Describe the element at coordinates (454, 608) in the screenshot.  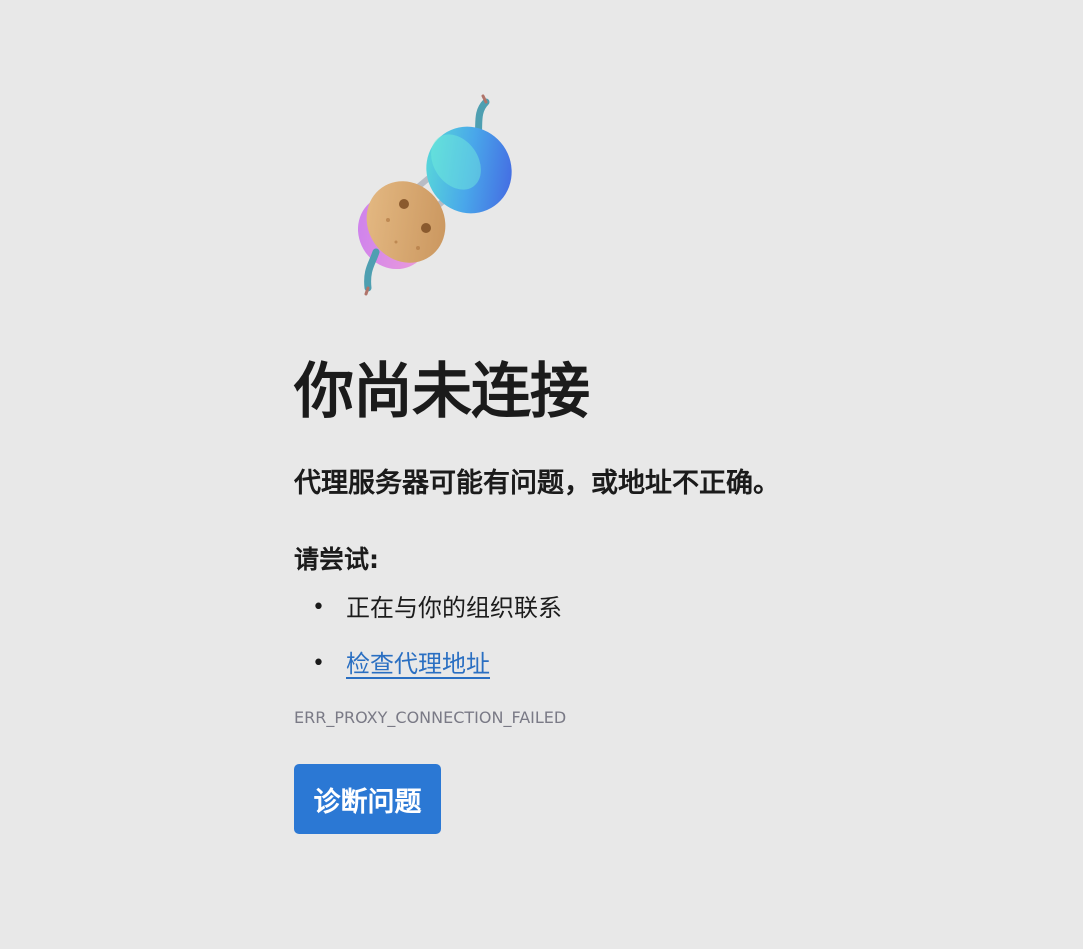
I see `suggestion-contact-org: 正在与你的组织联系` at that location.